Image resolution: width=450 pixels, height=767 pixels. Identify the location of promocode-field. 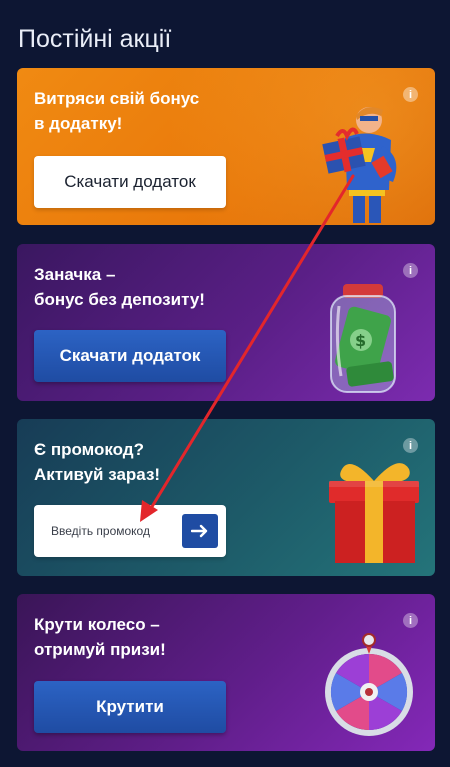
(130, 531).